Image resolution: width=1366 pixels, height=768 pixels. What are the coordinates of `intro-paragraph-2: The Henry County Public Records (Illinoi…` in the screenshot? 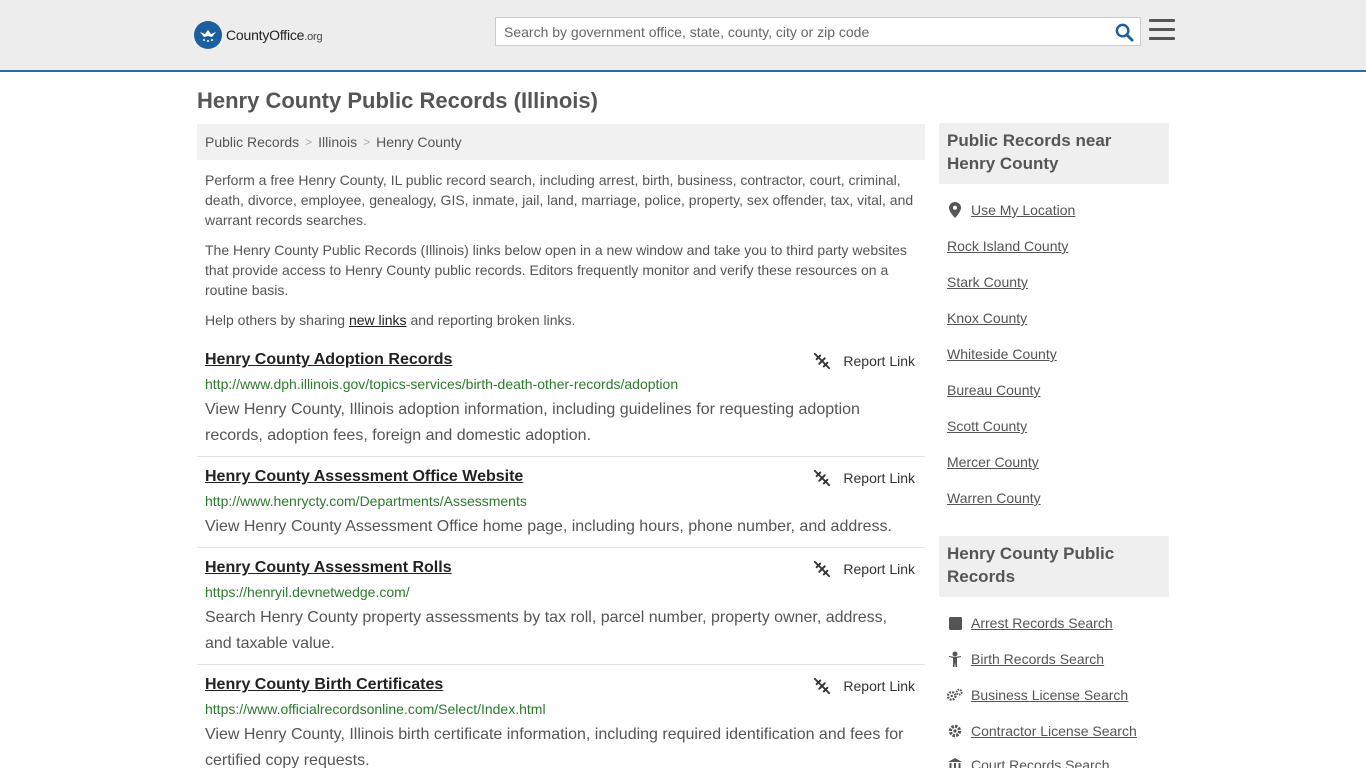 It's located at (556, 270).